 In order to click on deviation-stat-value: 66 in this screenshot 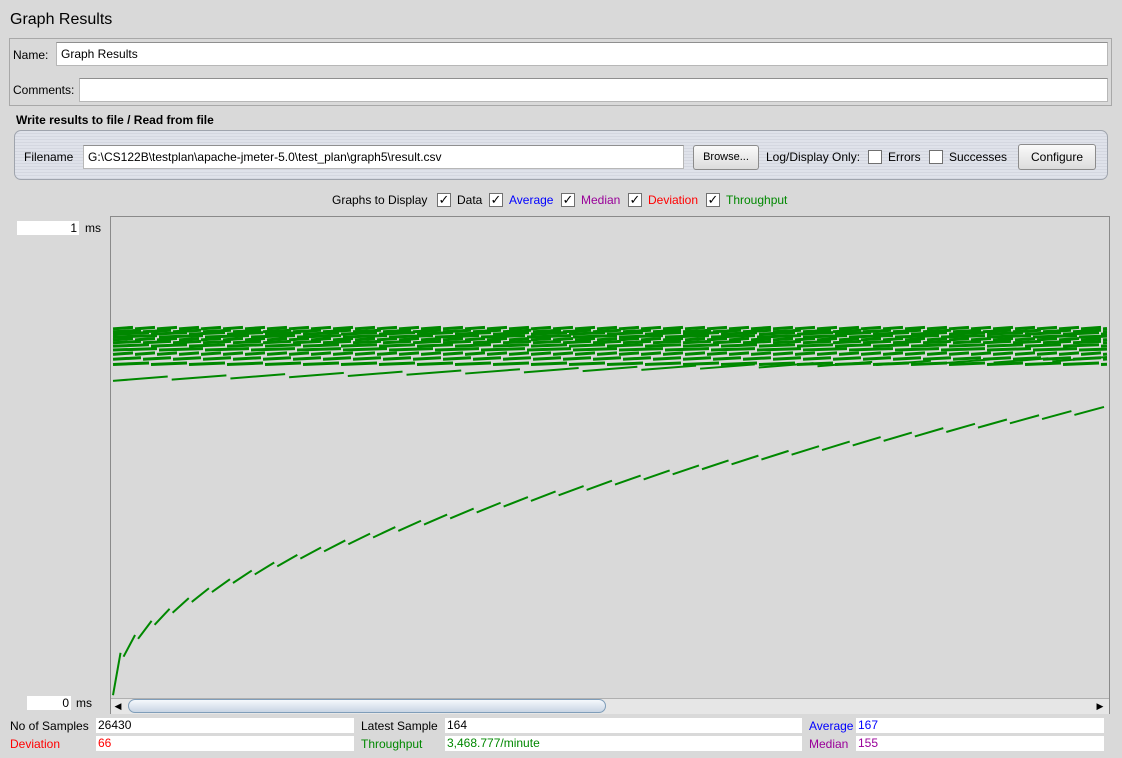, I will do `click(225, 743)`.